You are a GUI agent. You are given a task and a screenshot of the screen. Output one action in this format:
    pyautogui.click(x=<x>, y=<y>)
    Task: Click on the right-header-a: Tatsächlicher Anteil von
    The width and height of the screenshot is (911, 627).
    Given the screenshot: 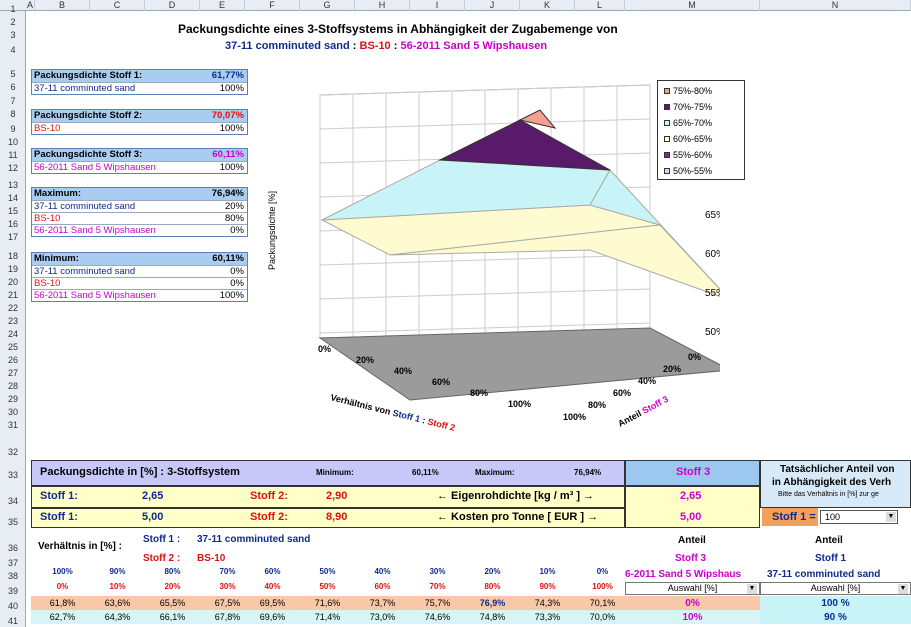 What is the action you would take?
    pyautogui.click(x=837, y=469)
    